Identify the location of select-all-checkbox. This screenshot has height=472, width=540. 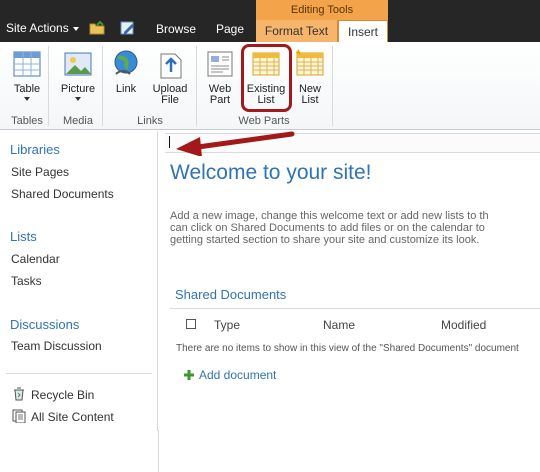
(191, 324).